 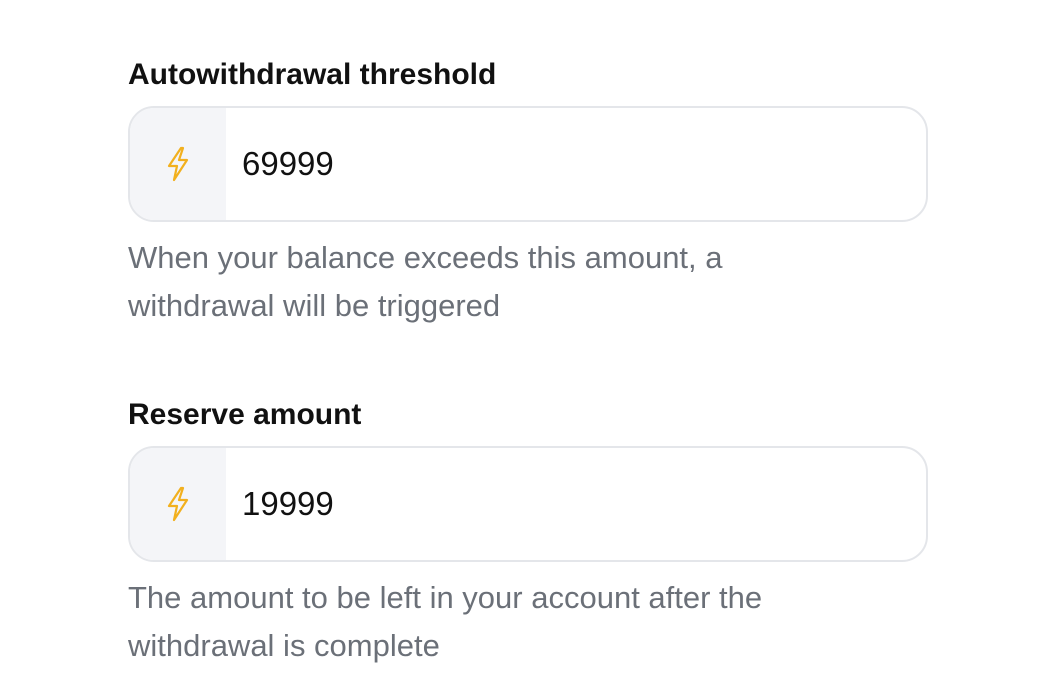 I want to click on autowithdrawal-threshold-input-group, so click(x=528, y=164).